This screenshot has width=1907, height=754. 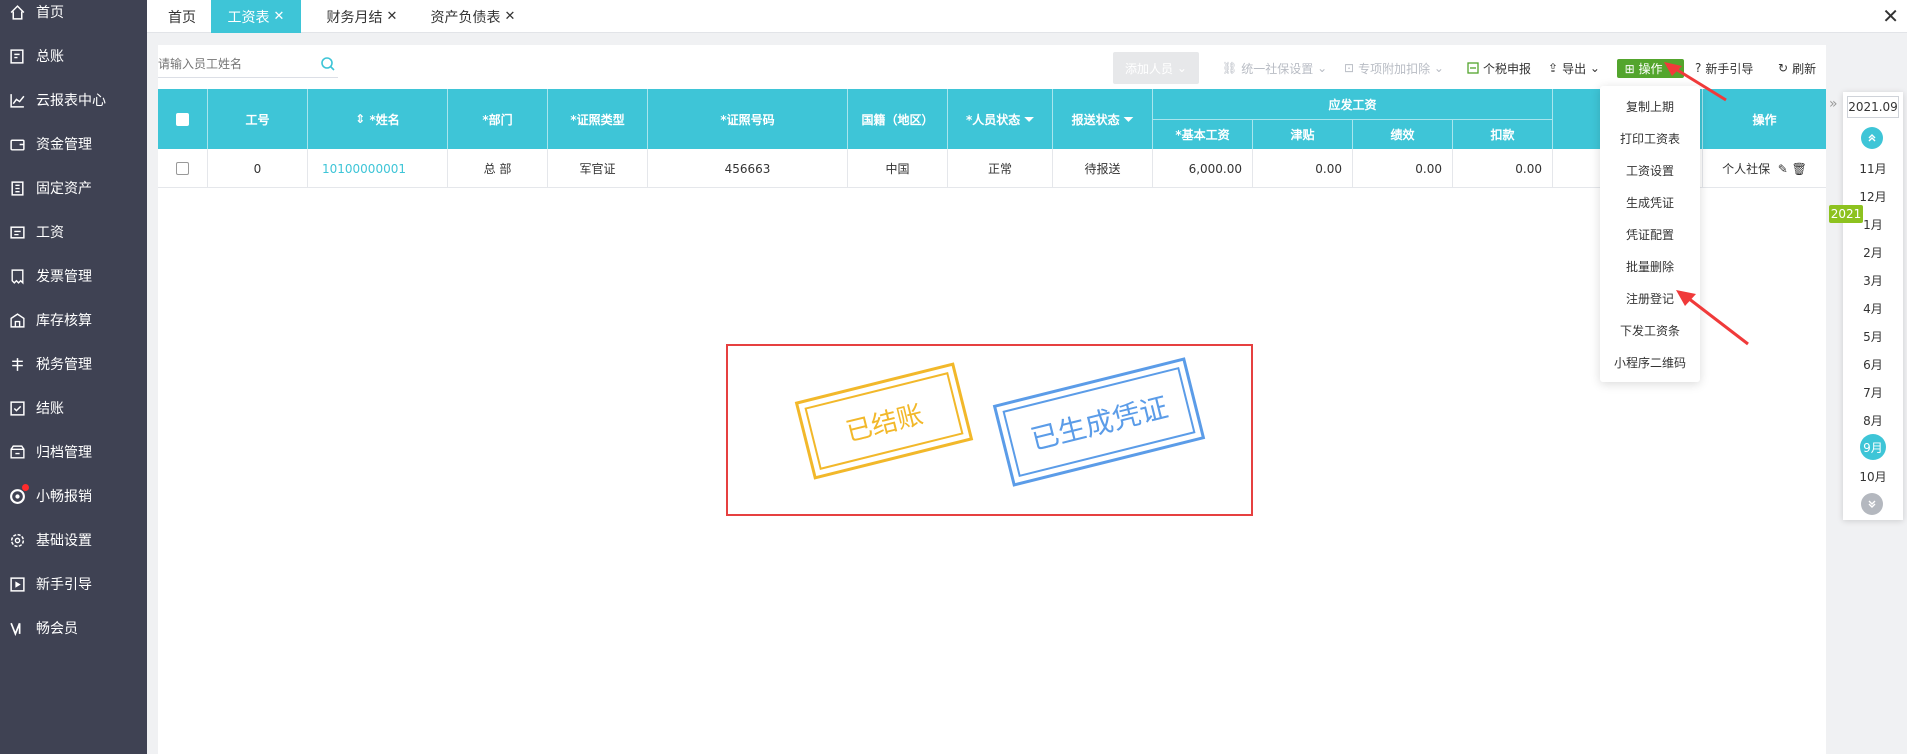 What do you see at coordinates (1783, 169) in the screenshot?
I see `edit-icon: ✎` at bounding box center [1783, 169].